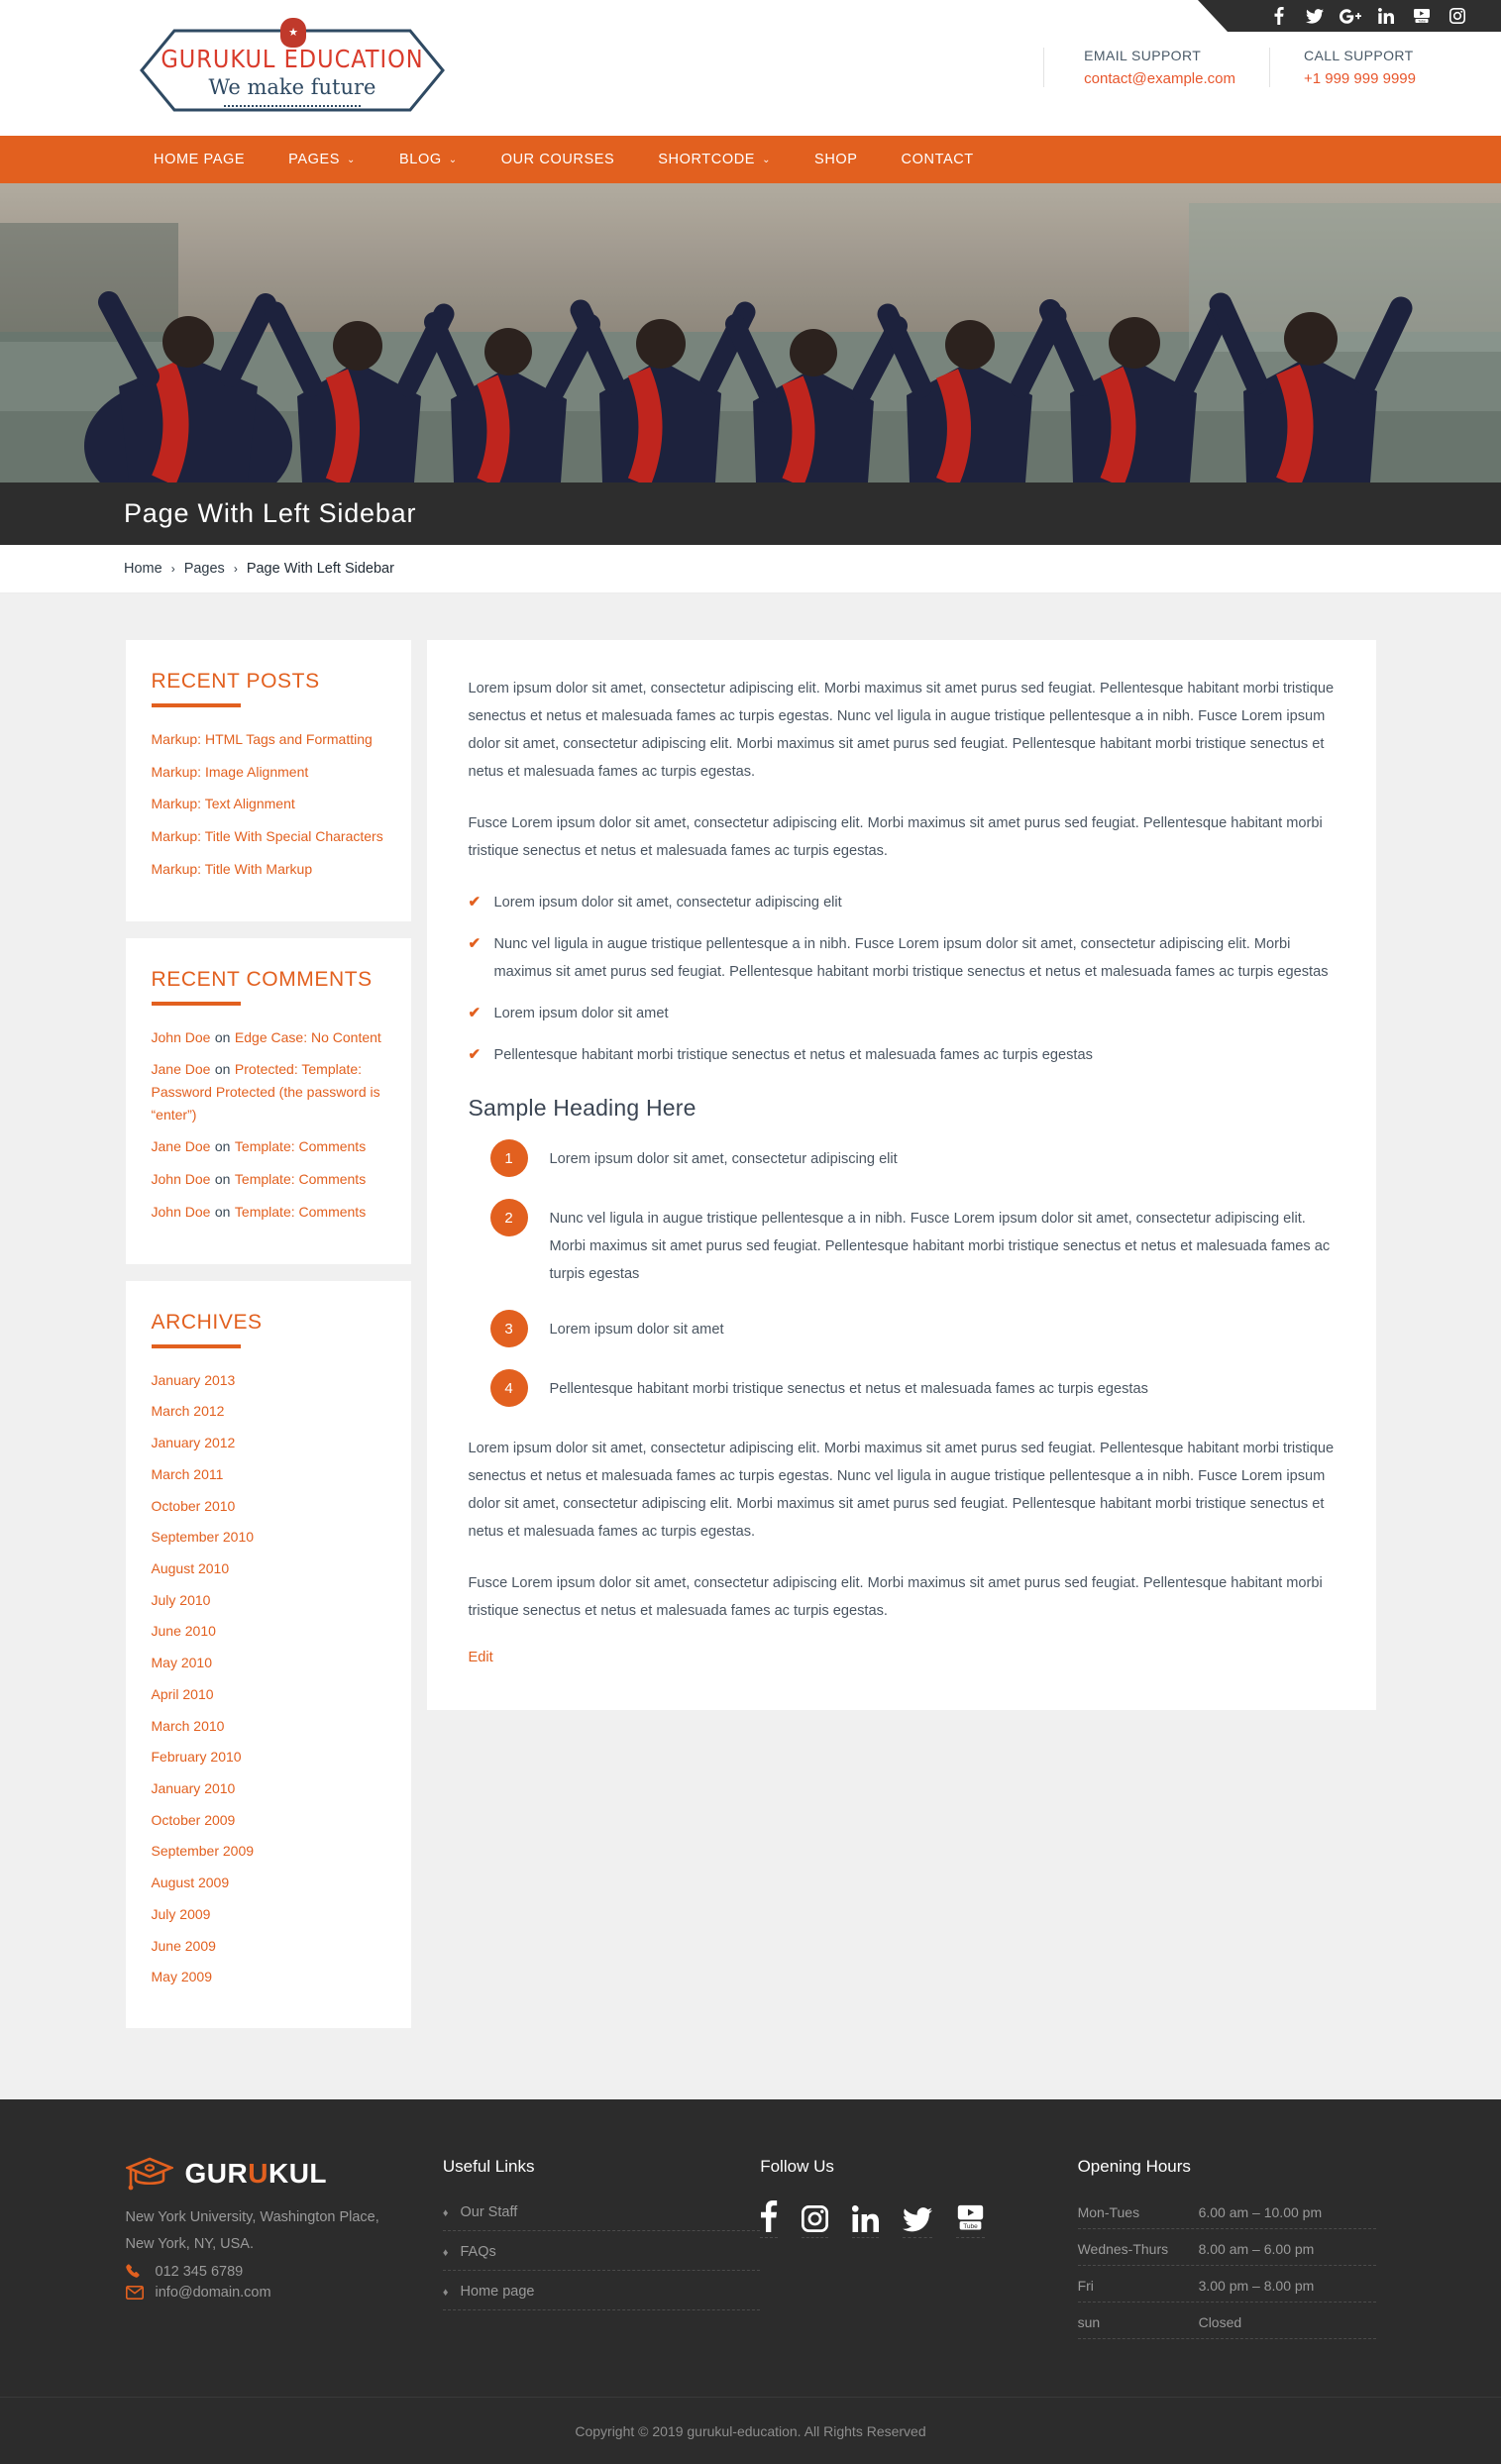 This screenshot has height=2464, width=1501. Describe the element at coordinates (268, 1695) in the screenshot. I see `list-item: April 2010` at that location.